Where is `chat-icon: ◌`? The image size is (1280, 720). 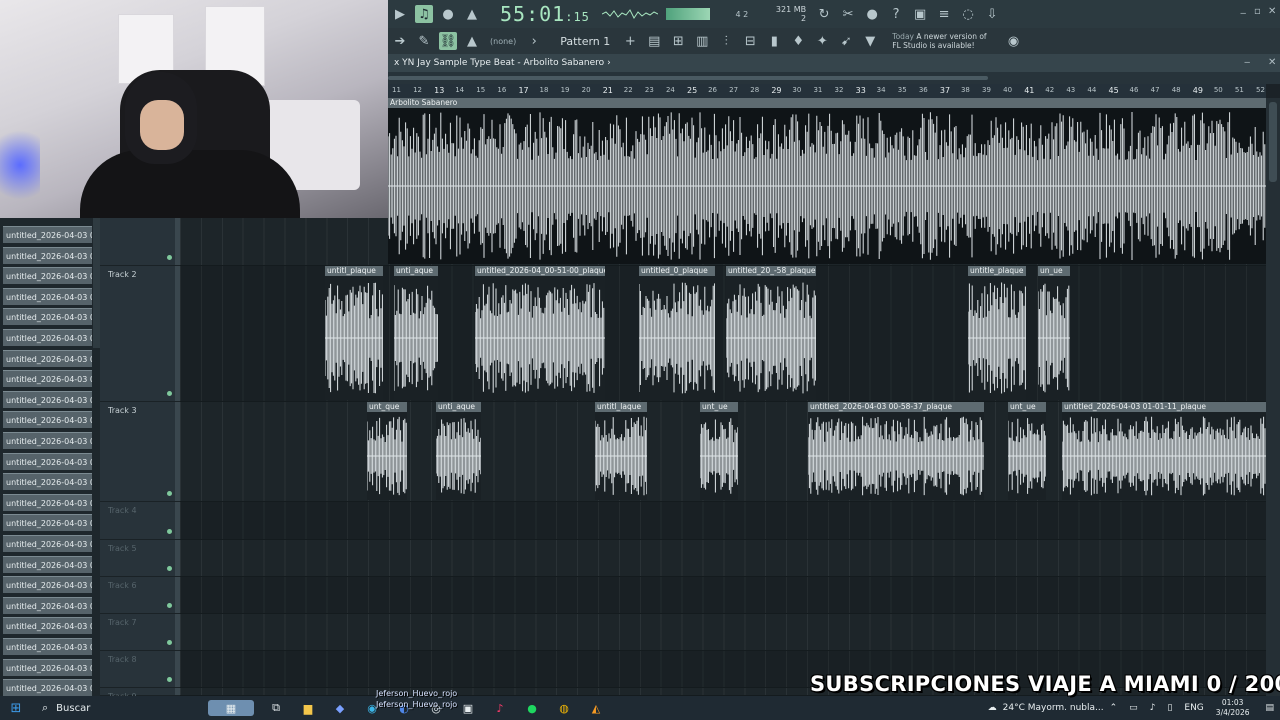
chat-icon: ◌ is located at coordinates (968, 14).